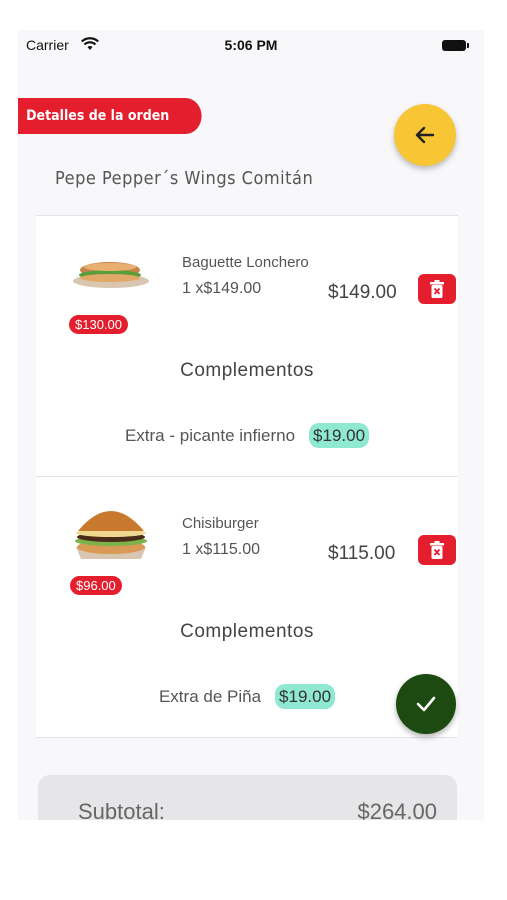  Describe the element at coordinates (397, 809) in the screenshot. I see `subtotal-value: $264.00` at that location.